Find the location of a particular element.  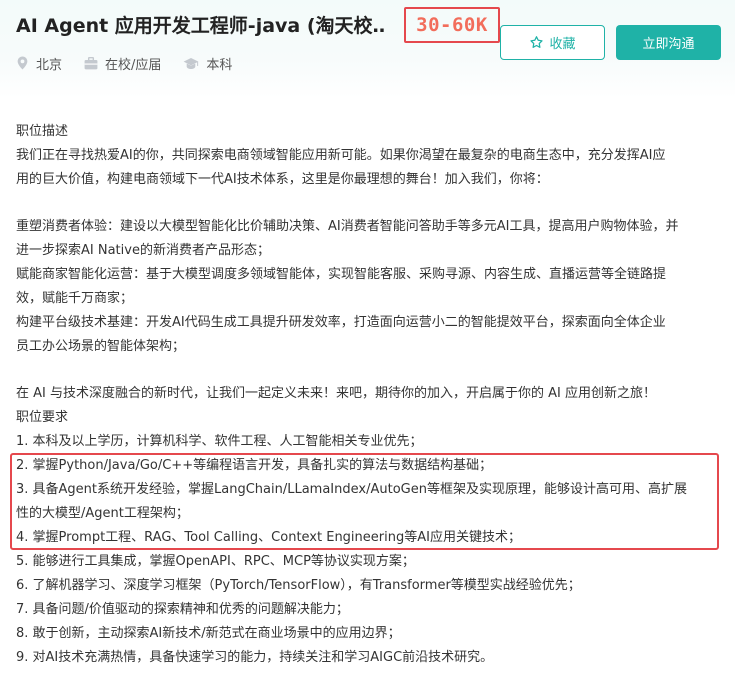

meta-type: 在校/应届 is located at coordinates (122, 63).